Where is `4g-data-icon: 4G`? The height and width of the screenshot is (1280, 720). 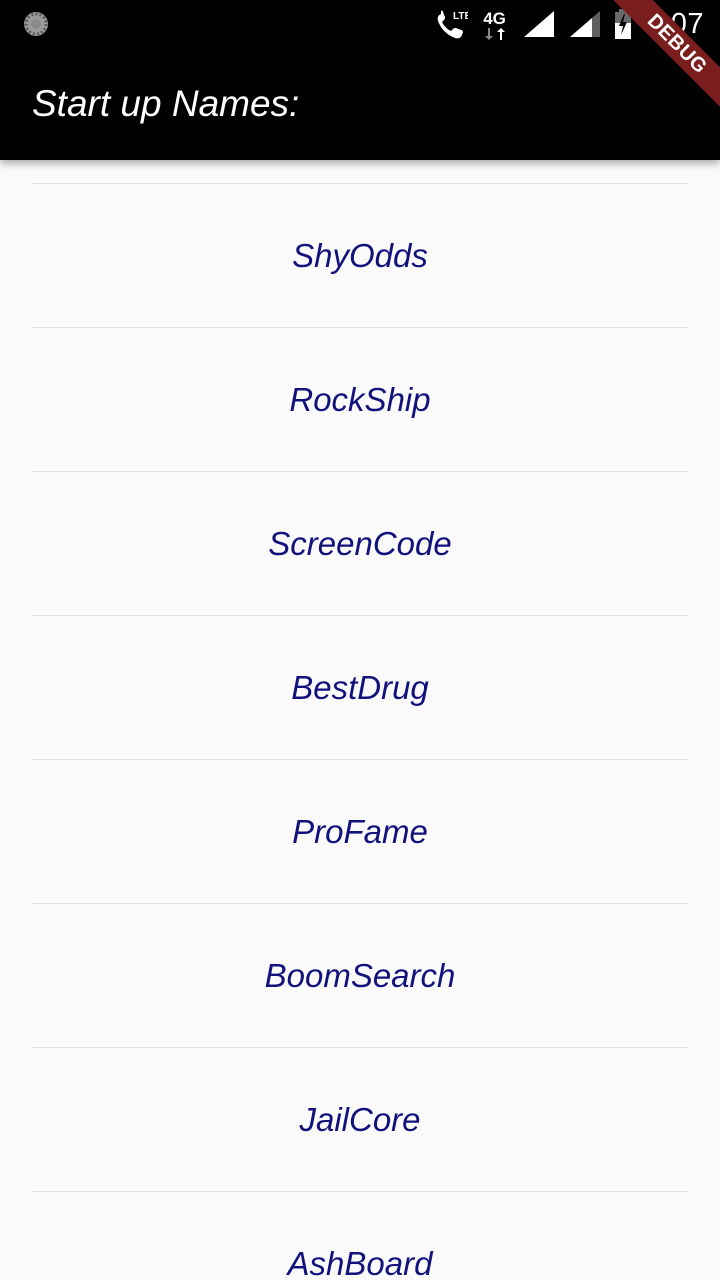
4g-data-icon: 4G is located at coordinates (495, 24).